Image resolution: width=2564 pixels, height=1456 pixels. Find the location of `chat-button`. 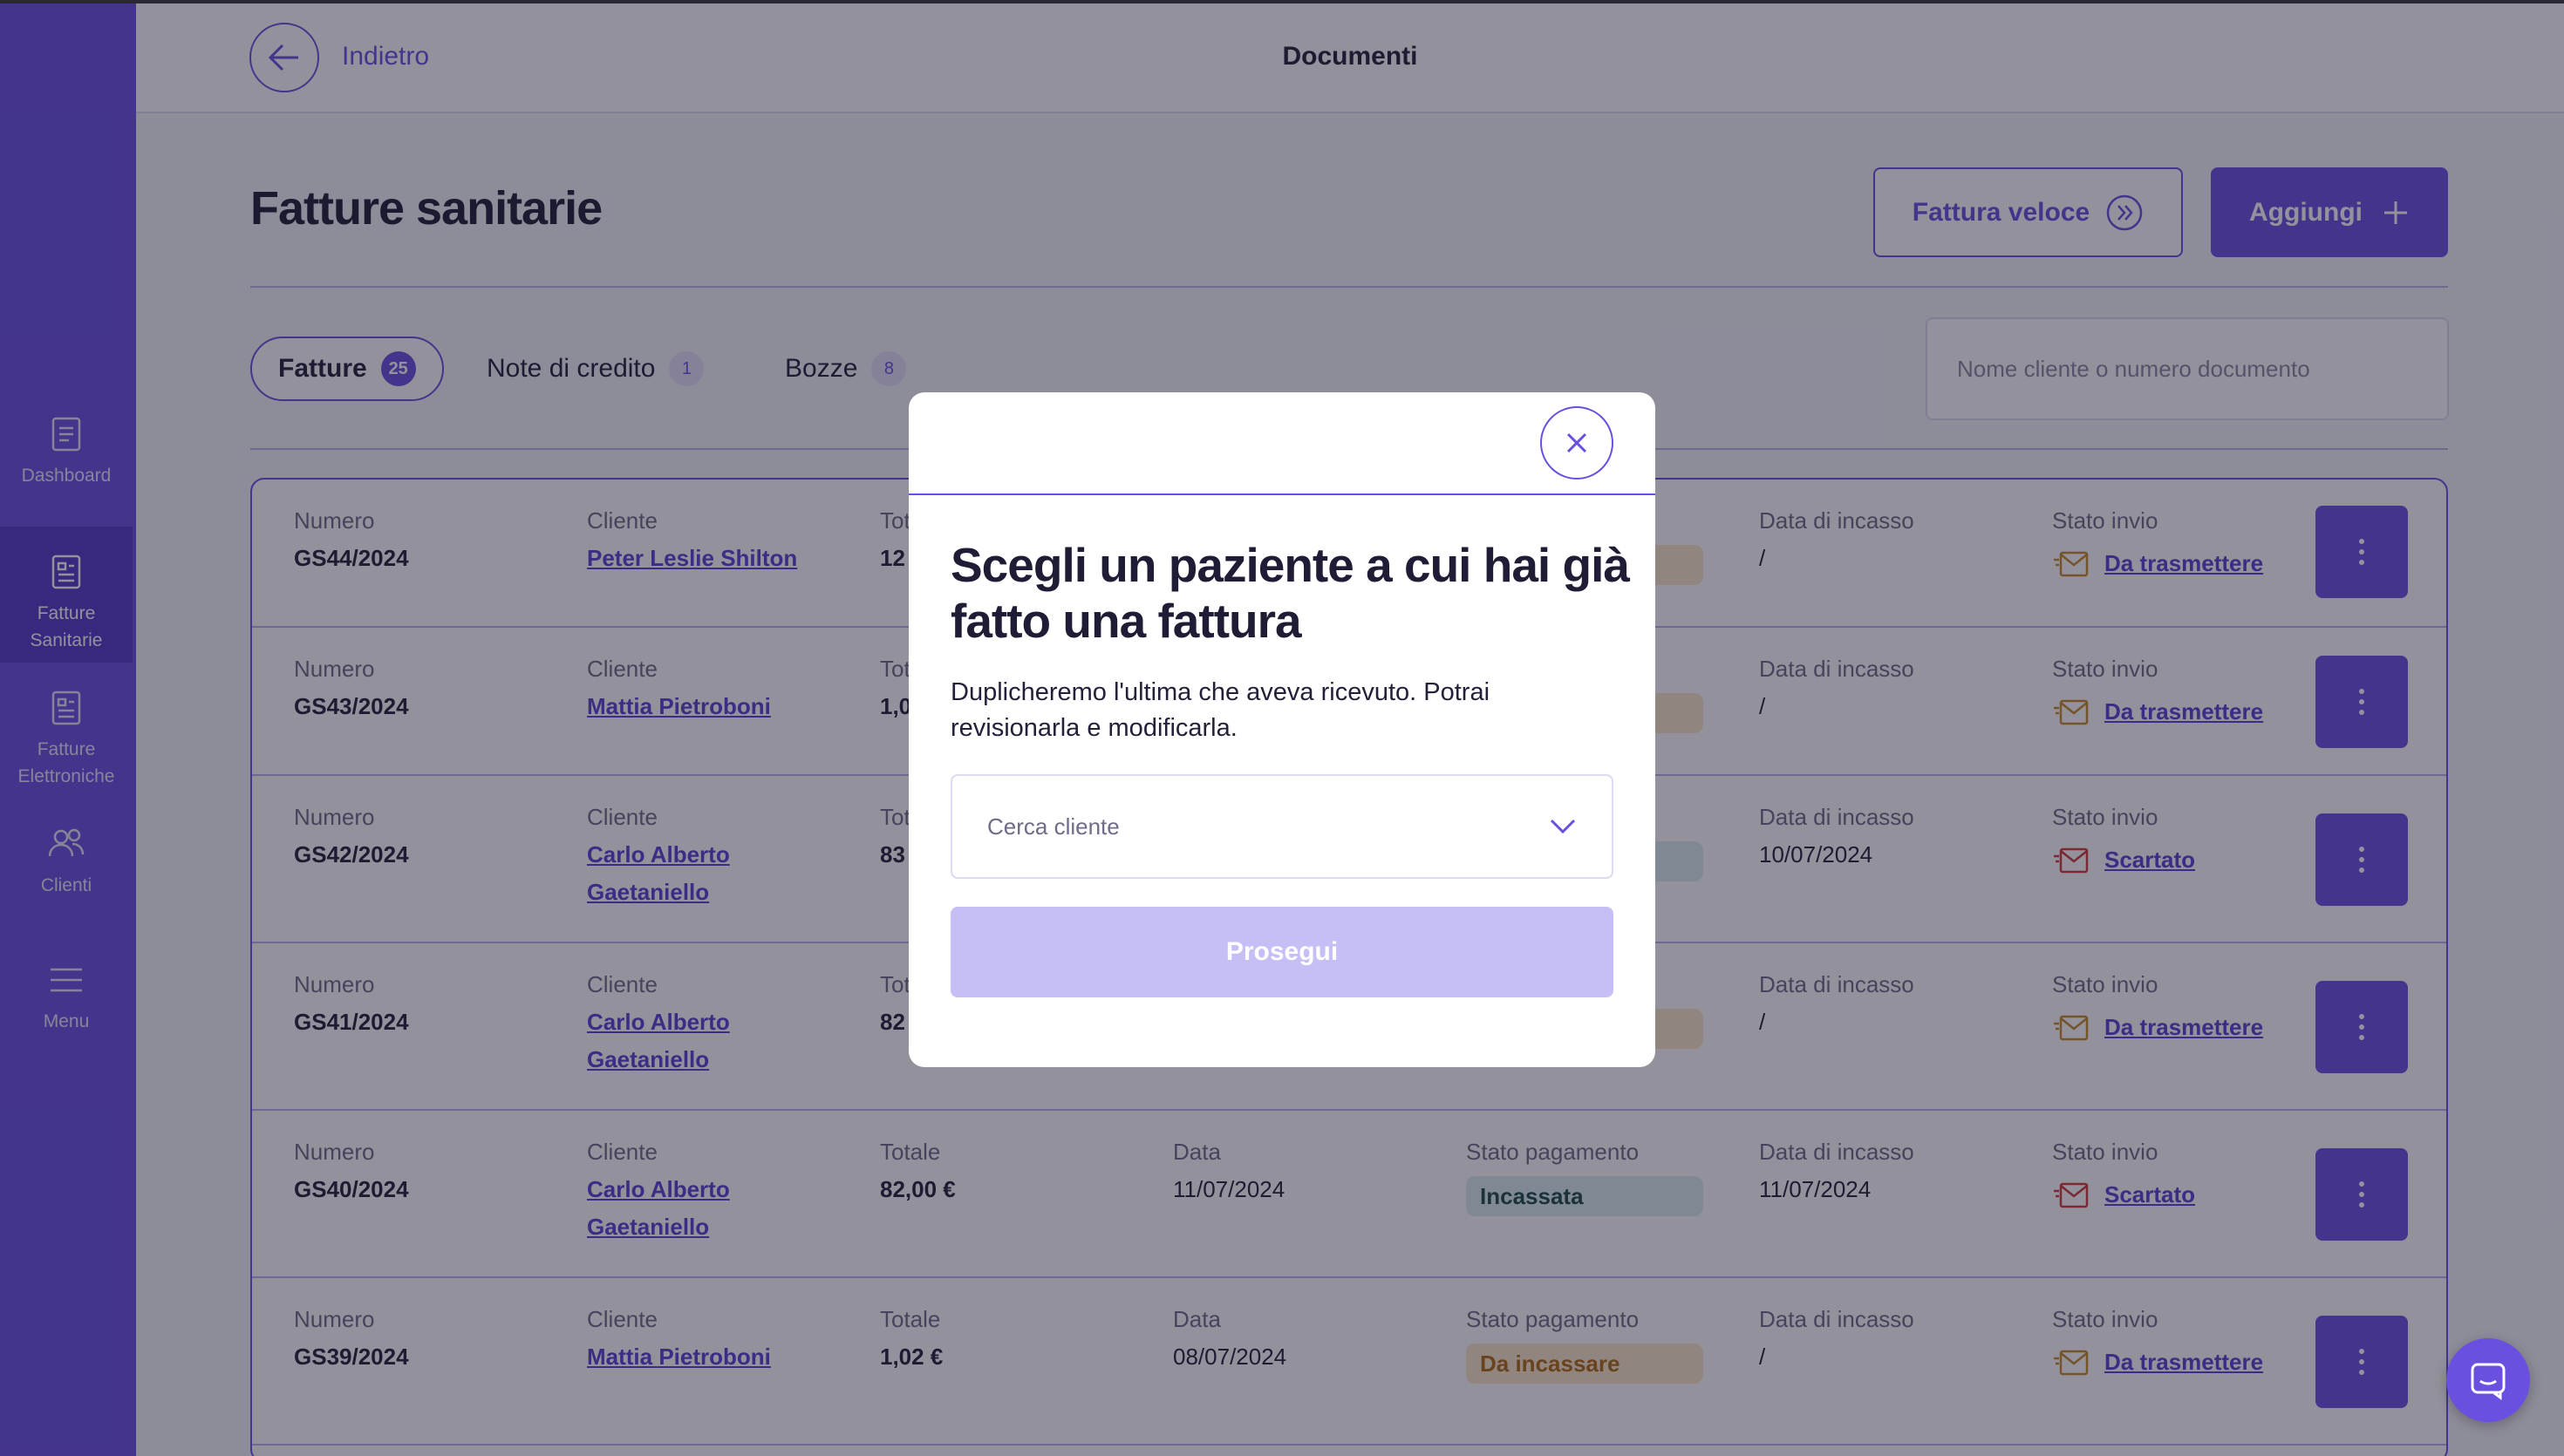

chat-button is located at coordinates (2488, 1380).